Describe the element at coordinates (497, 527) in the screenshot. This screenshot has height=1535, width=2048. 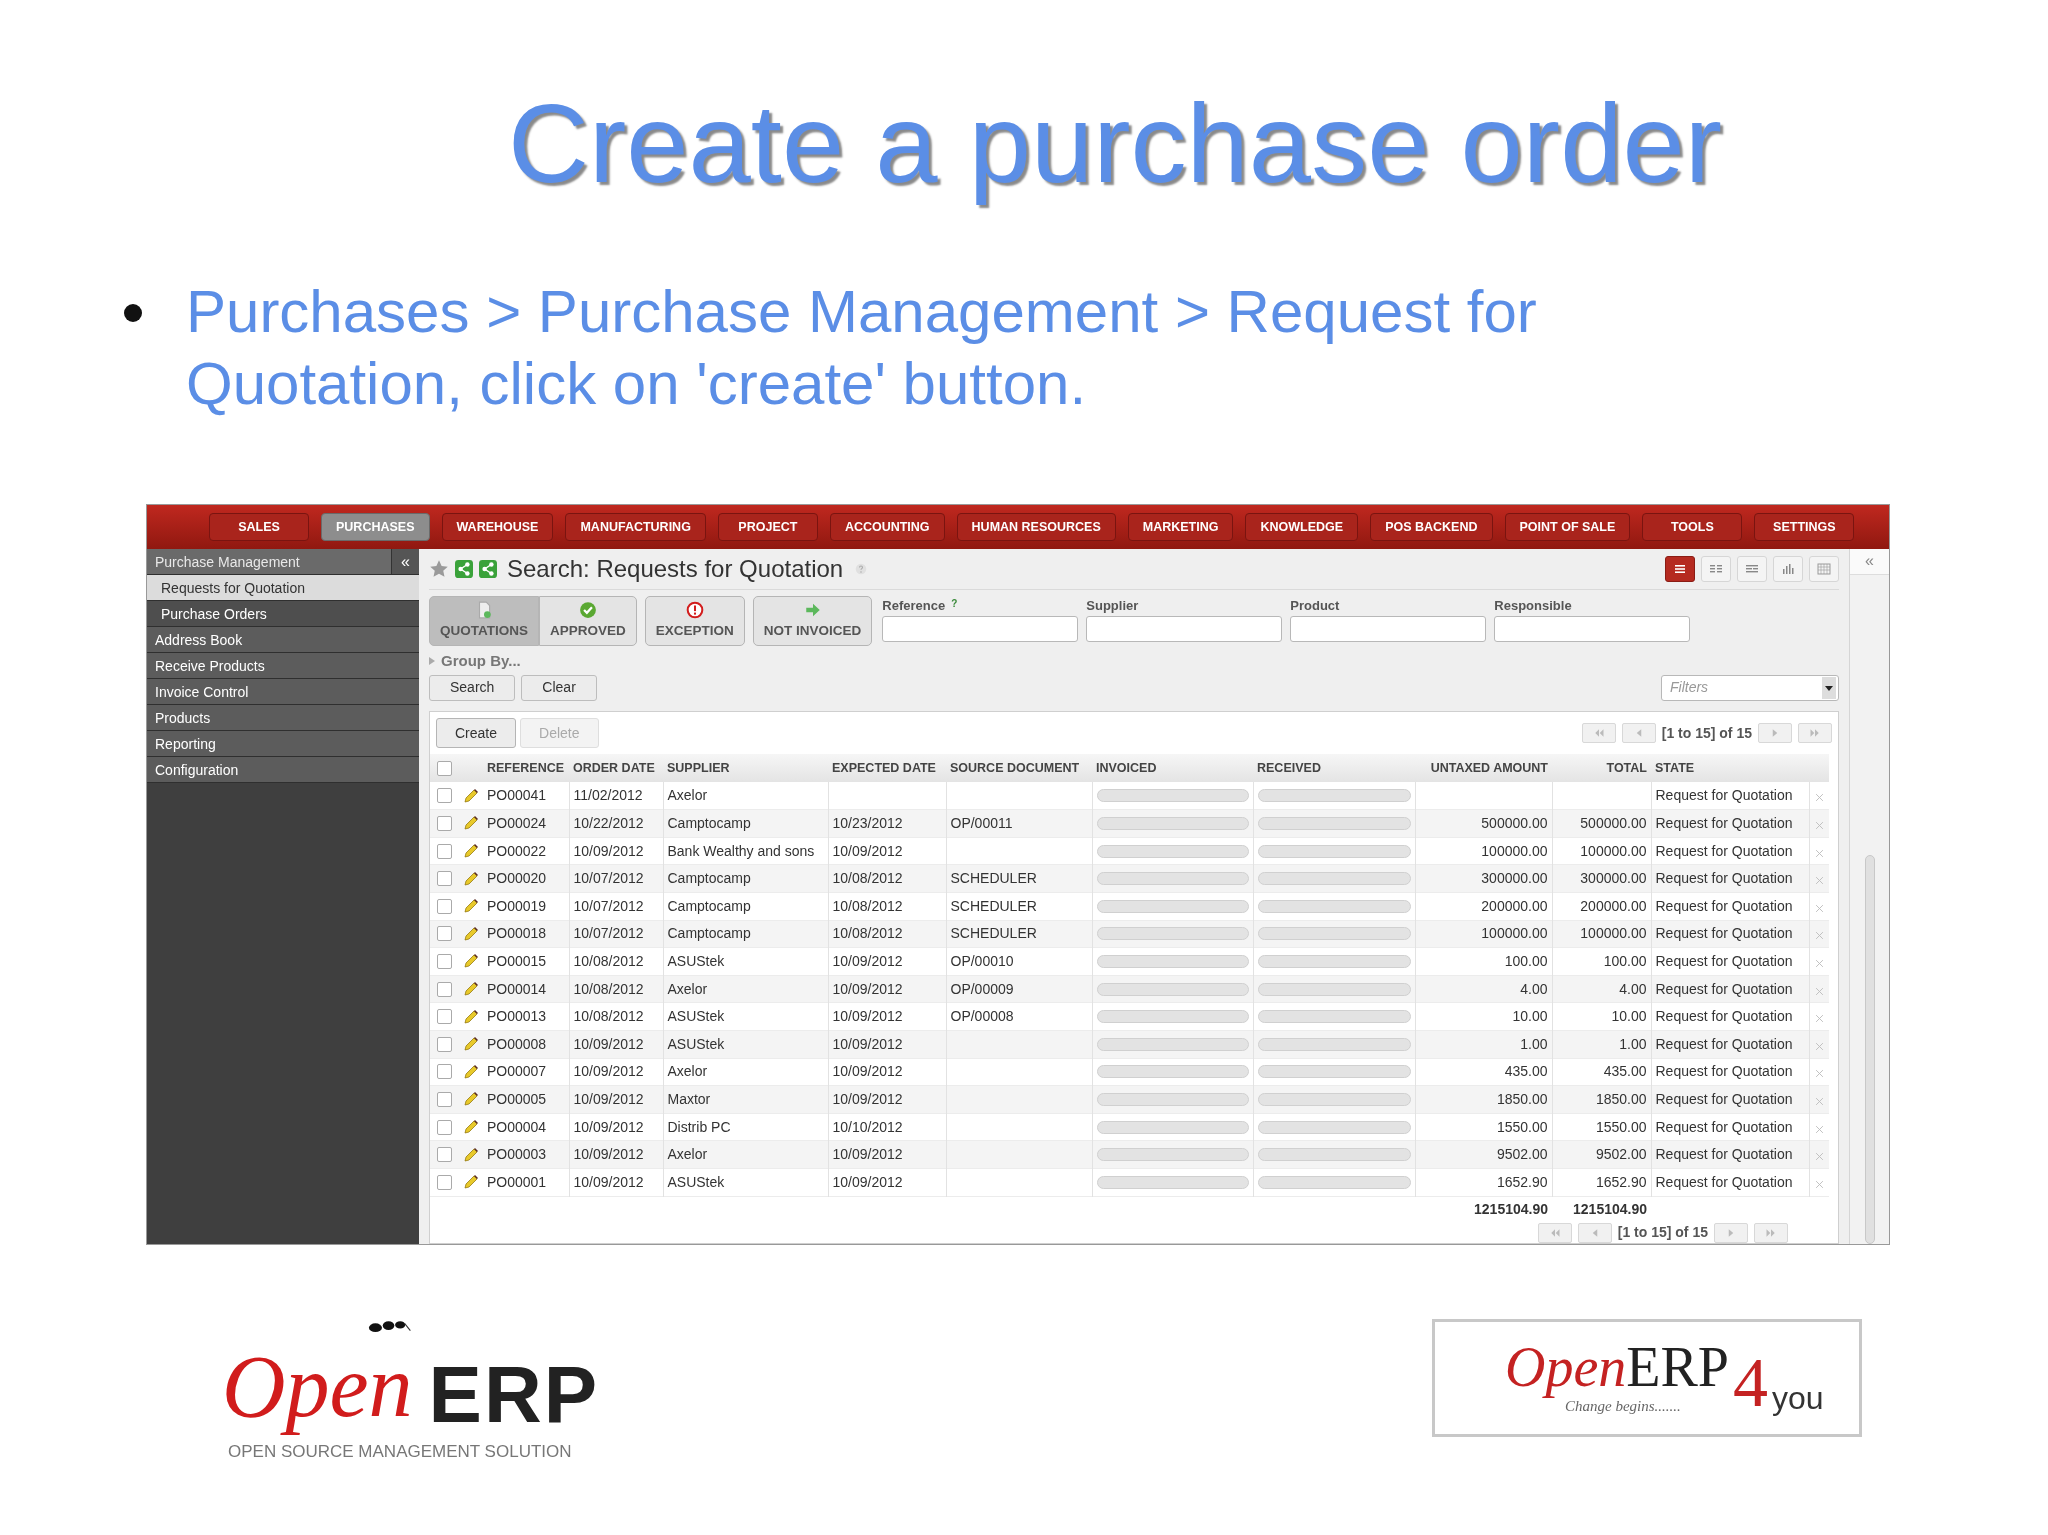
I see `menu-tab: WAREHOUSE` at that location.